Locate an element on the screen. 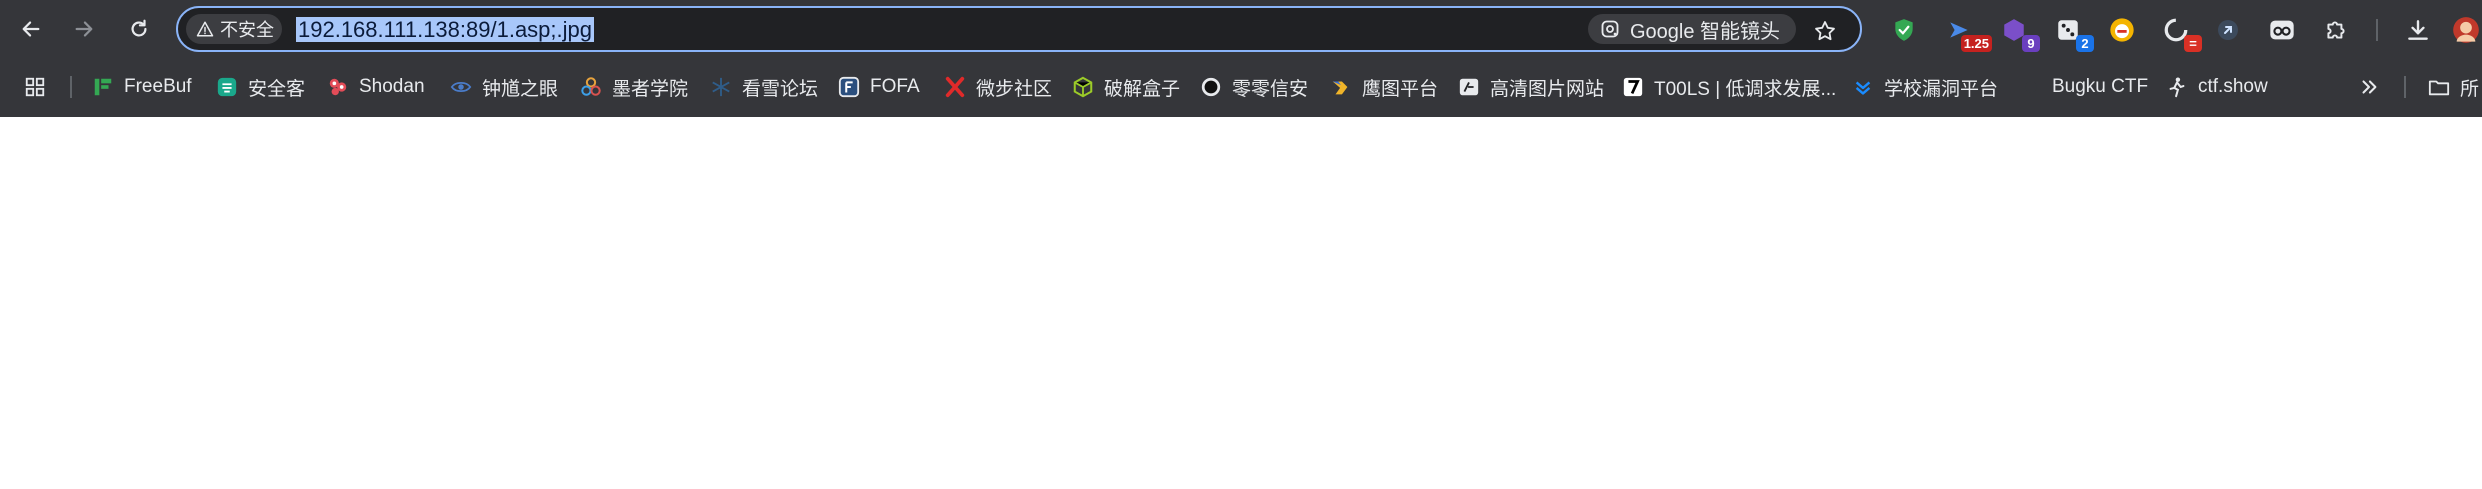  glasses-icon is located at coordinates (2282, 30).